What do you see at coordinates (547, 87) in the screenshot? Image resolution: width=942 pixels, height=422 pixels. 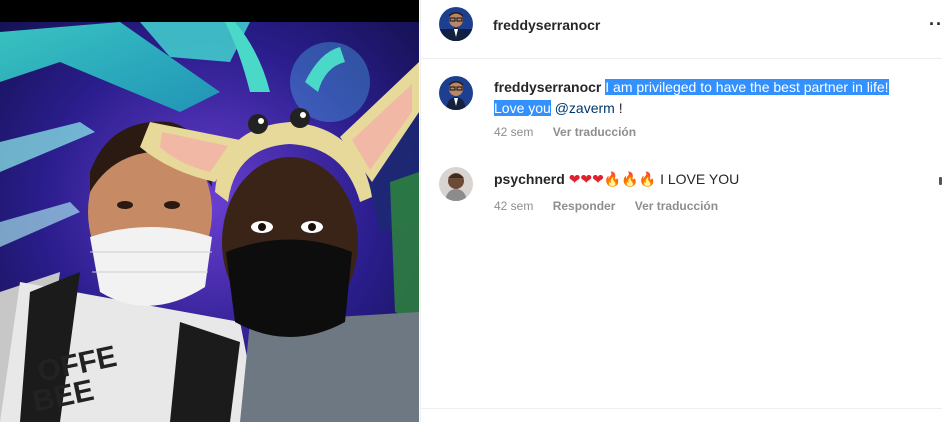 I see `caption-username: freddyserranocr` at bounding box center [547, 87].